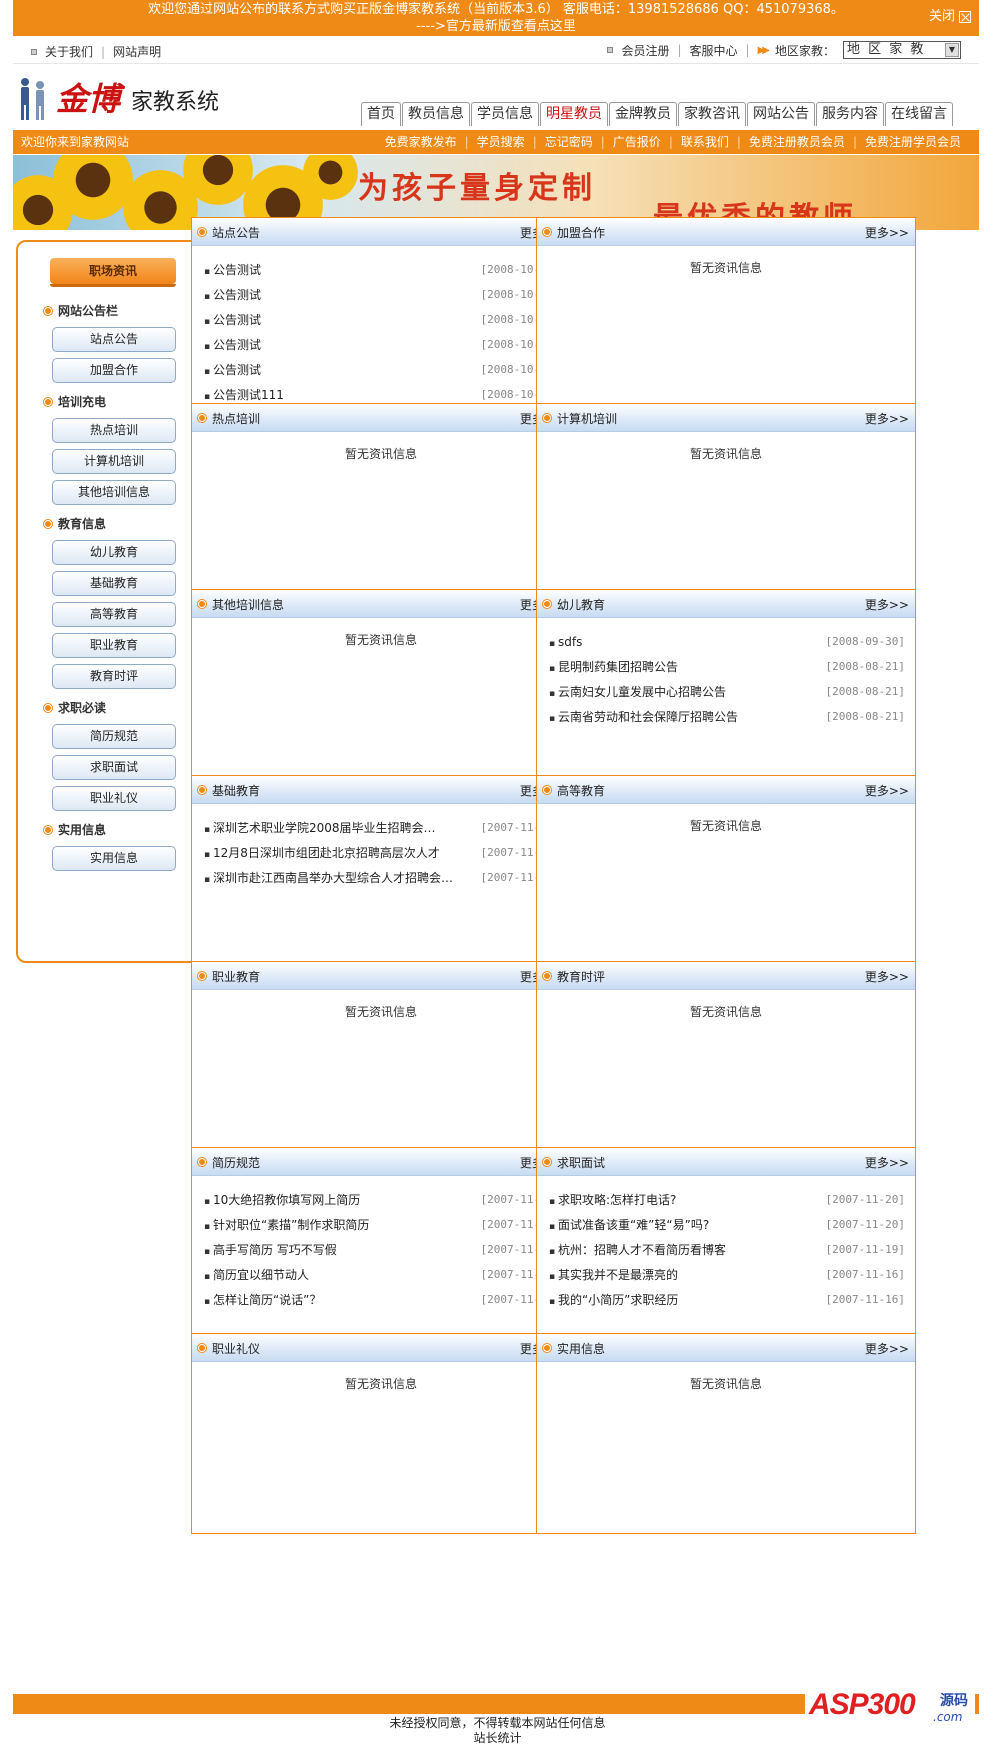  I want to click on sidebar-item-button: 实用信息, so click(114, 858).